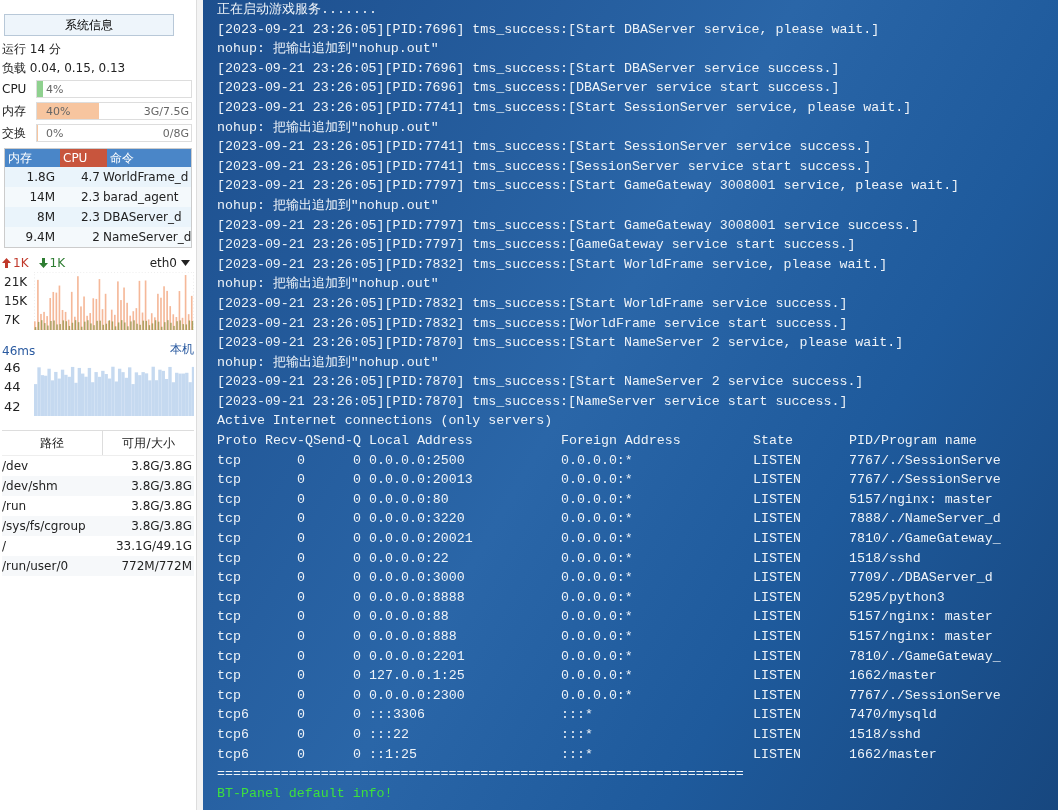 The height and width of the screenshot is (810, 1058). Describe the element at coordinates (83, 158) in the screenshot. I see `column-header: CPU` at that location.